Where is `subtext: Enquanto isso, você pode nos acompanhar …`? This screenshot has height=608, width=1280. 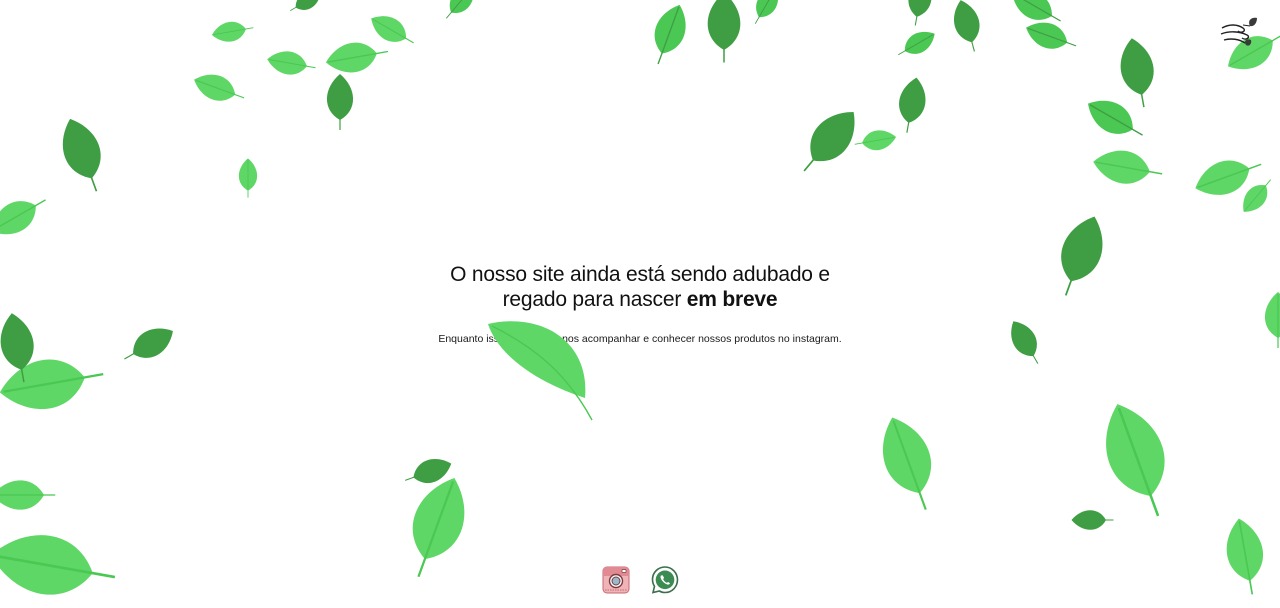 subtext: Enquanto isso, você pode nos acompanhar … is located at coordinates (640, 339).